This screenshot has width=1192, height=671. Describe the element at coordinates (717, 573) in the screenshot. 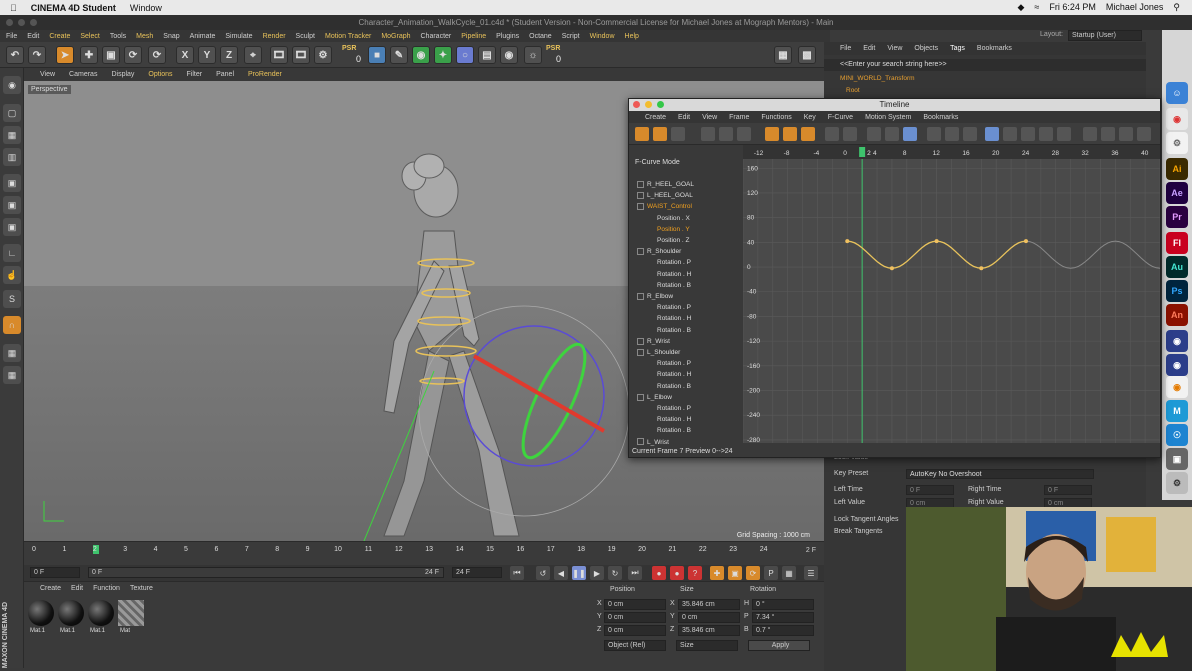

I see `position-key-icon: ✚` at that location.